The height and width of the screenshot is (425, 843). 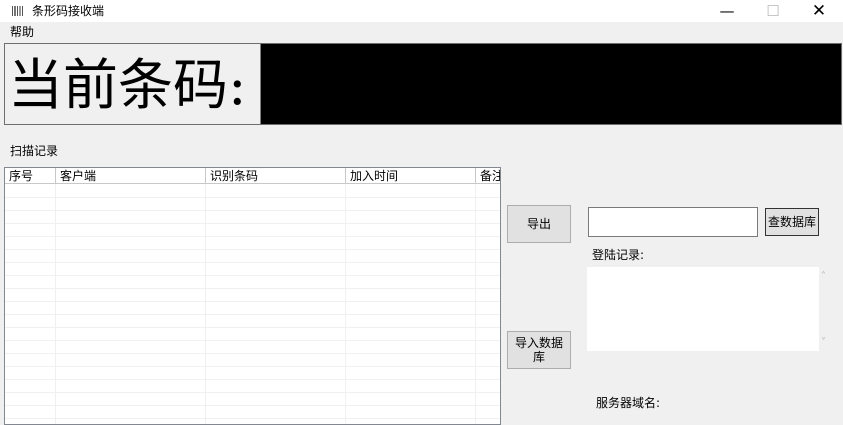 What do you see at coordinates (488, 176) in the screenshot?
I see `column-header-notes: 备注` at bounding box center [488, 176].